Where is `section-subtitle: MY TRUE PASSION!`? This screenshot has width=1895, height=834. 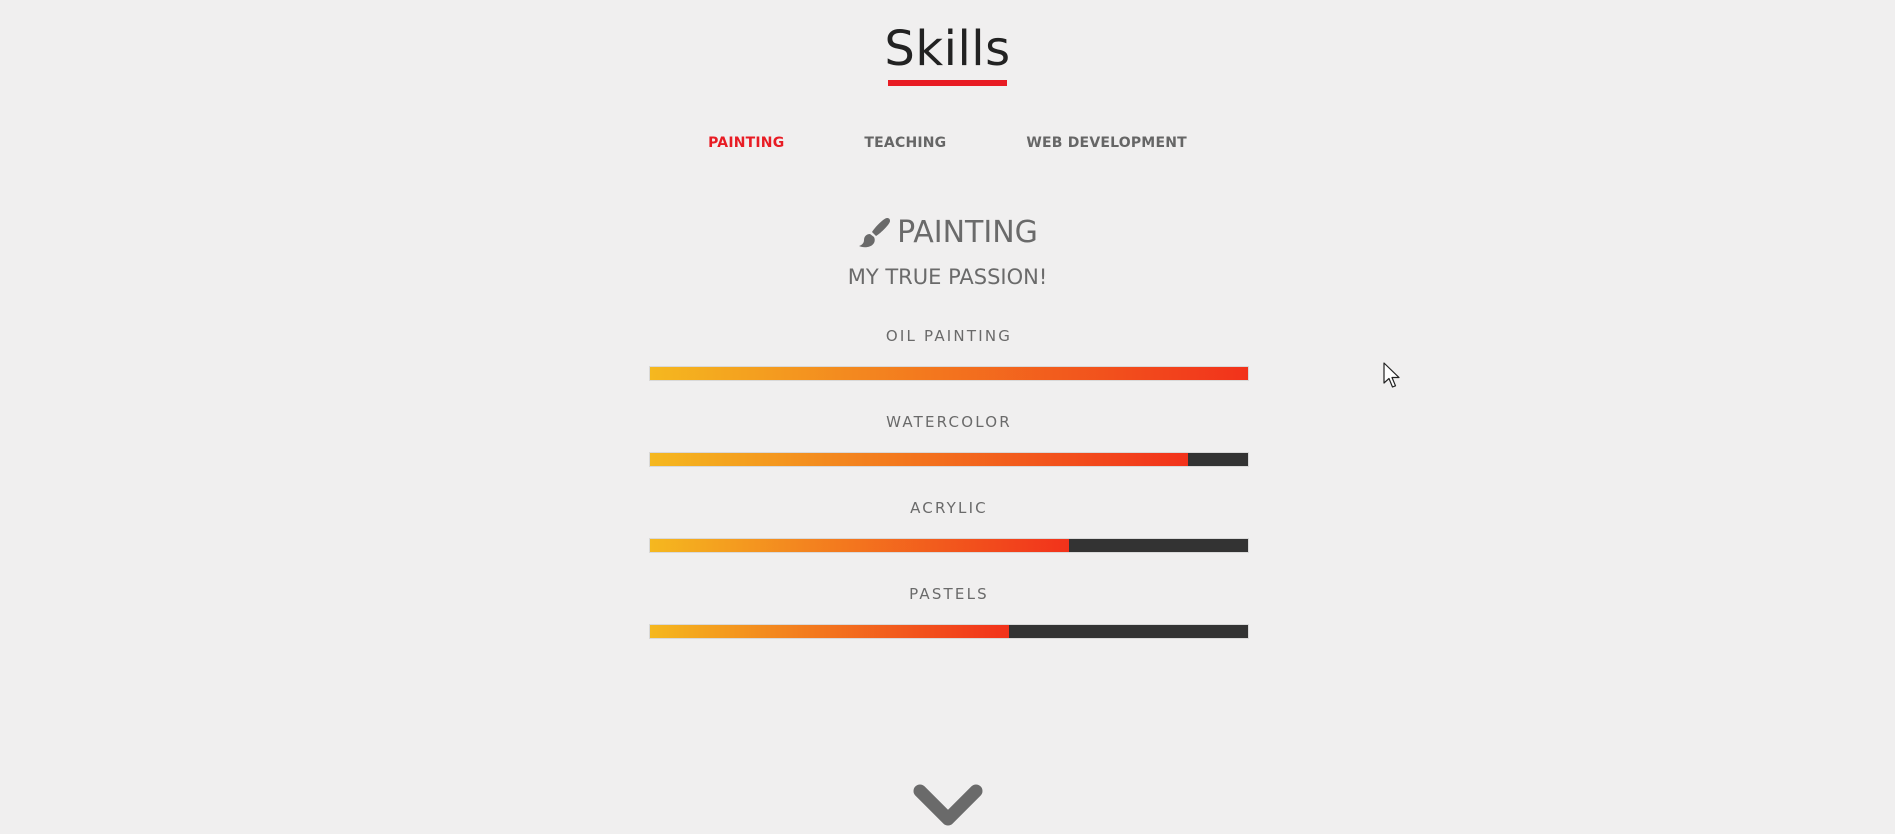
section-subtitle: MY TRUE PASSION! is located at coordinates (947, 277).